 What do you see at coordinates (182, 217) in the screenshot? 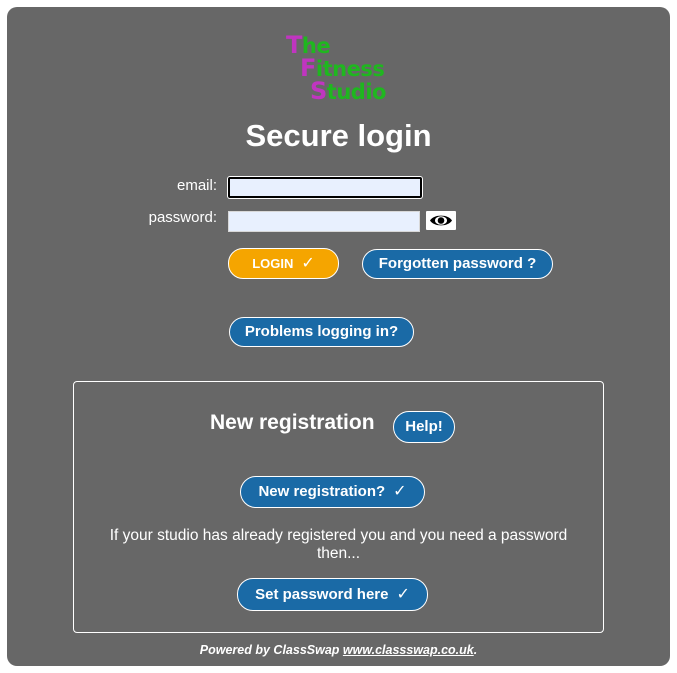
I see `password-label: password:` at bounding box center [182, 217].